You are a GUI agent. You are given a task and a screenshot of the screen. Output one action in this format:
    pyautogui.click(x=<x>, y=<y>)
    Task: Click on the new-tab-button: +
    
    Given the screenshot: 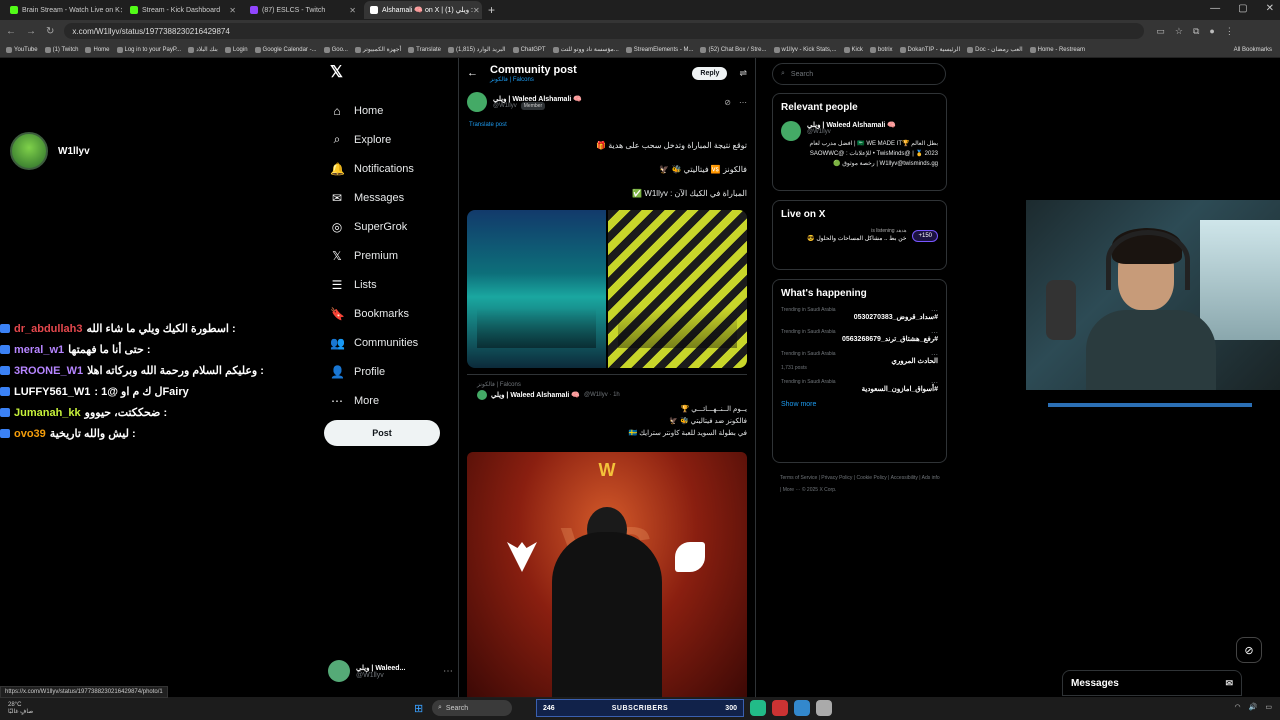 What is the action you would take?
    pyautogui.click(x=491, y=10)
    